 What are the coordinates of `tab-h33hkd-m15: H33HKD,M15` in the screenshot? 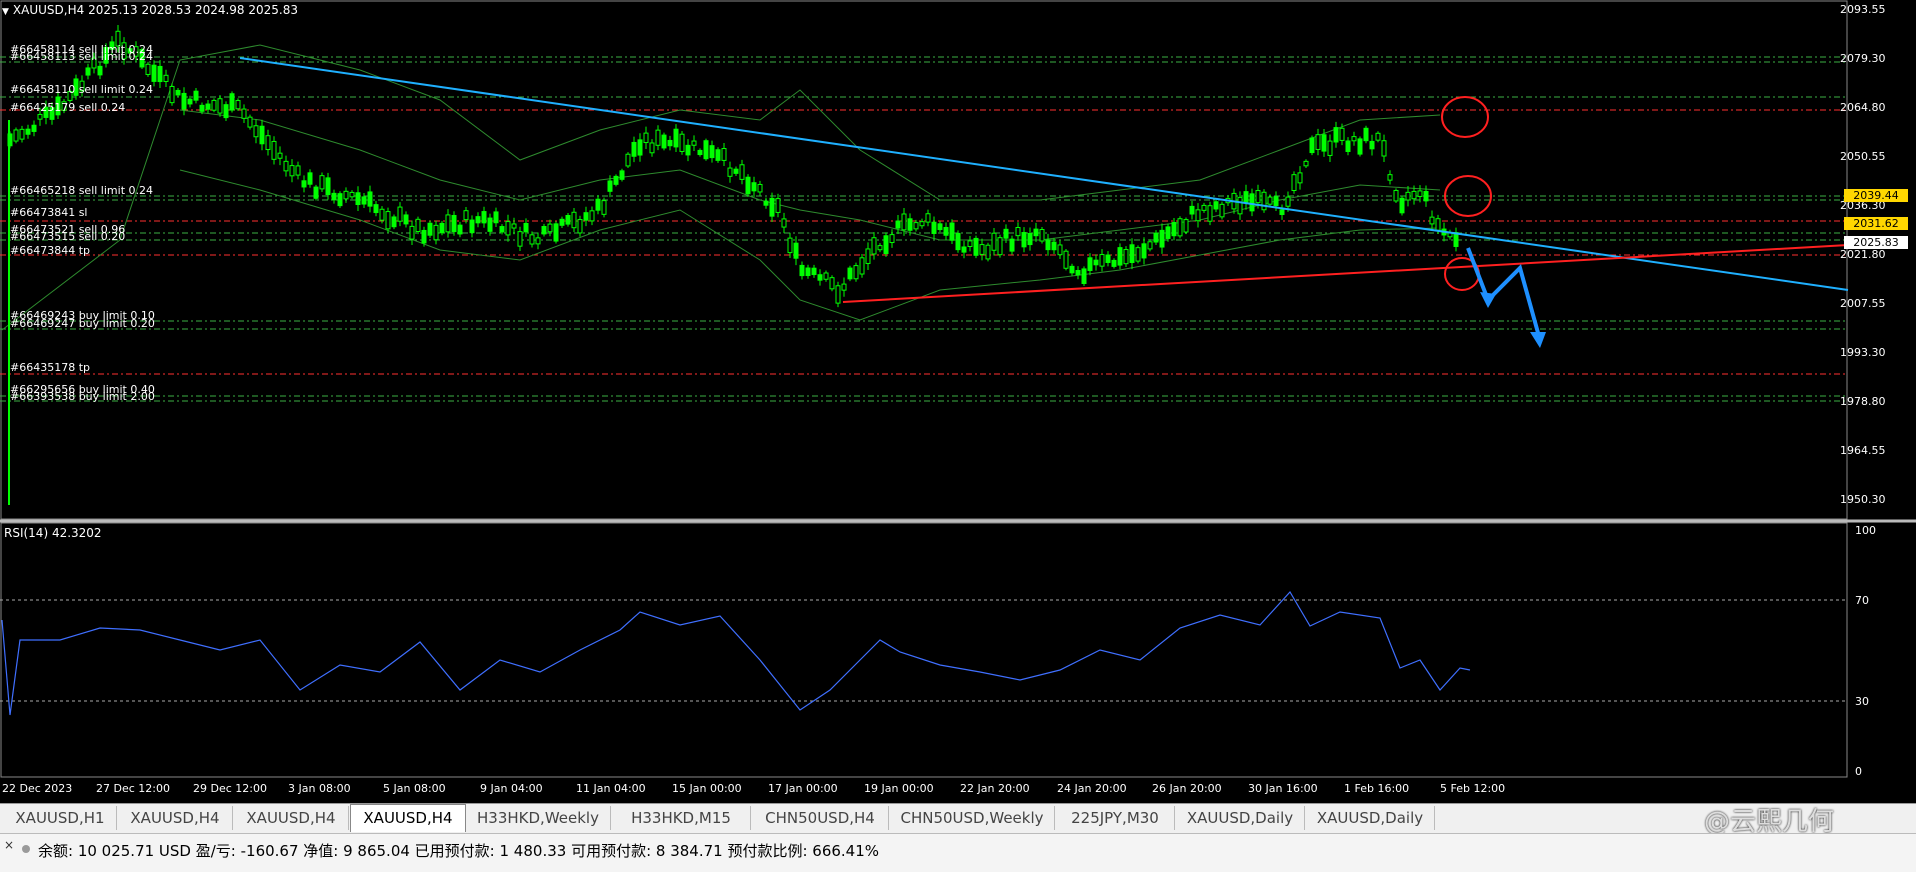 It's located at (681, 818).